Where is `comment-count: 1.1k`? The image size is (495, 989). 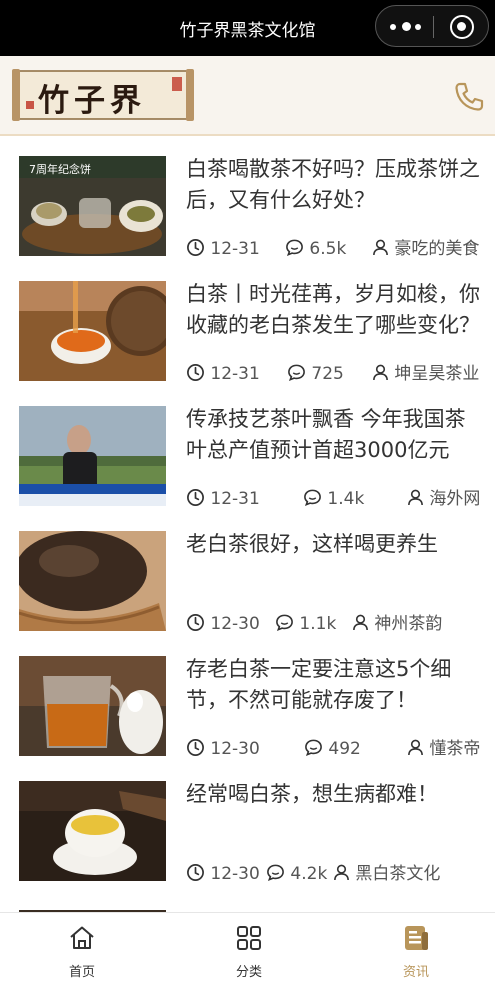 comment-count: 1.1k is located at coordinates (318, 624).